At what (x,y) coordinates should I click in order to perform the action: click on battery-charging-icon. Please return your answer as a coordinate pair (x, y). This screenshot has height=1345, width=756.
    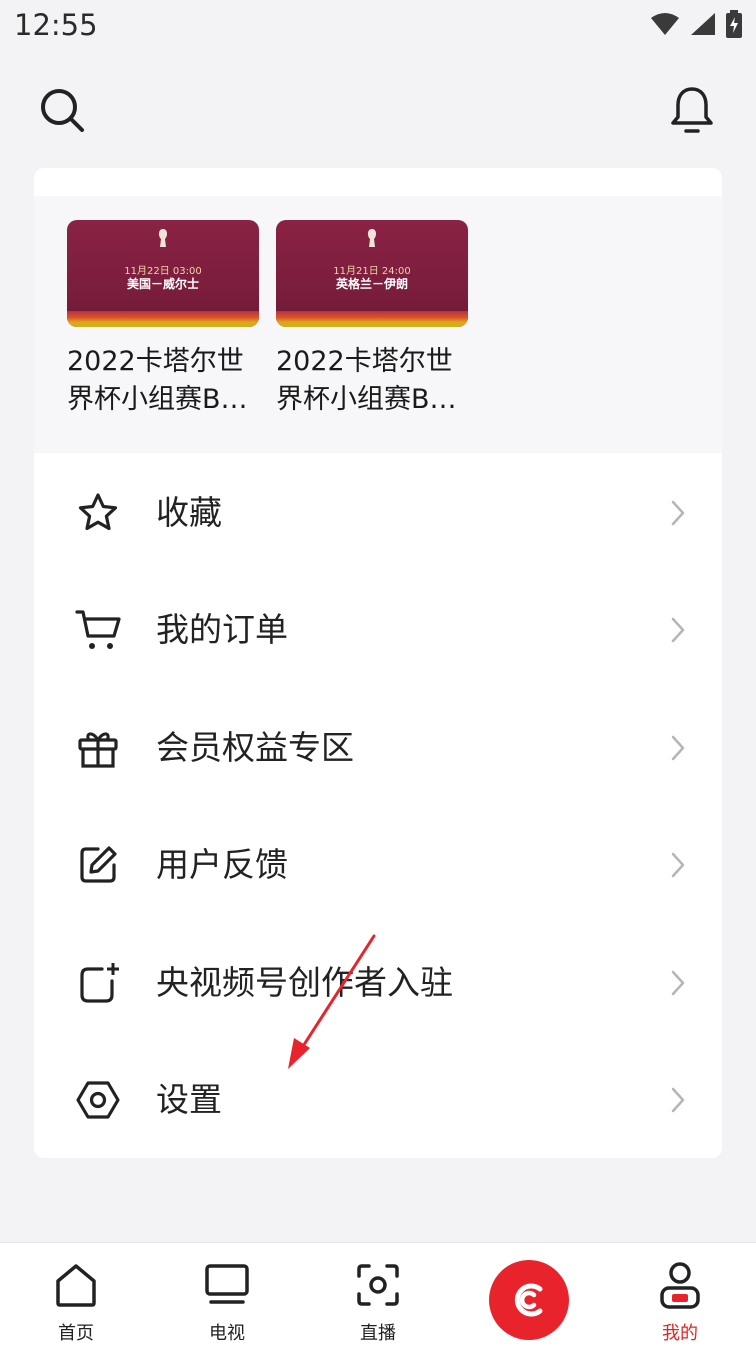
    Looking at the image, I should click on (734, 24).